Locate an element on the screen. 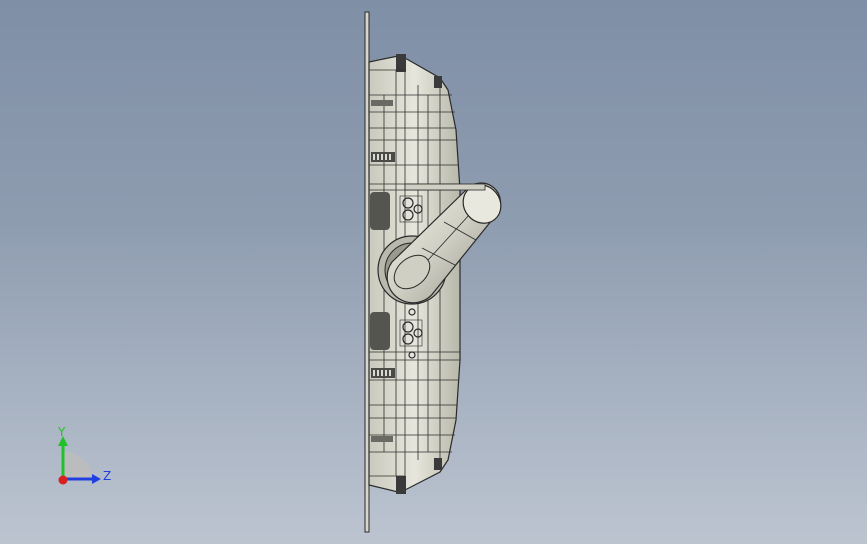 This screenshot has height=544, width=867. y-axis-label: Y is located at coordinates (61, 432).